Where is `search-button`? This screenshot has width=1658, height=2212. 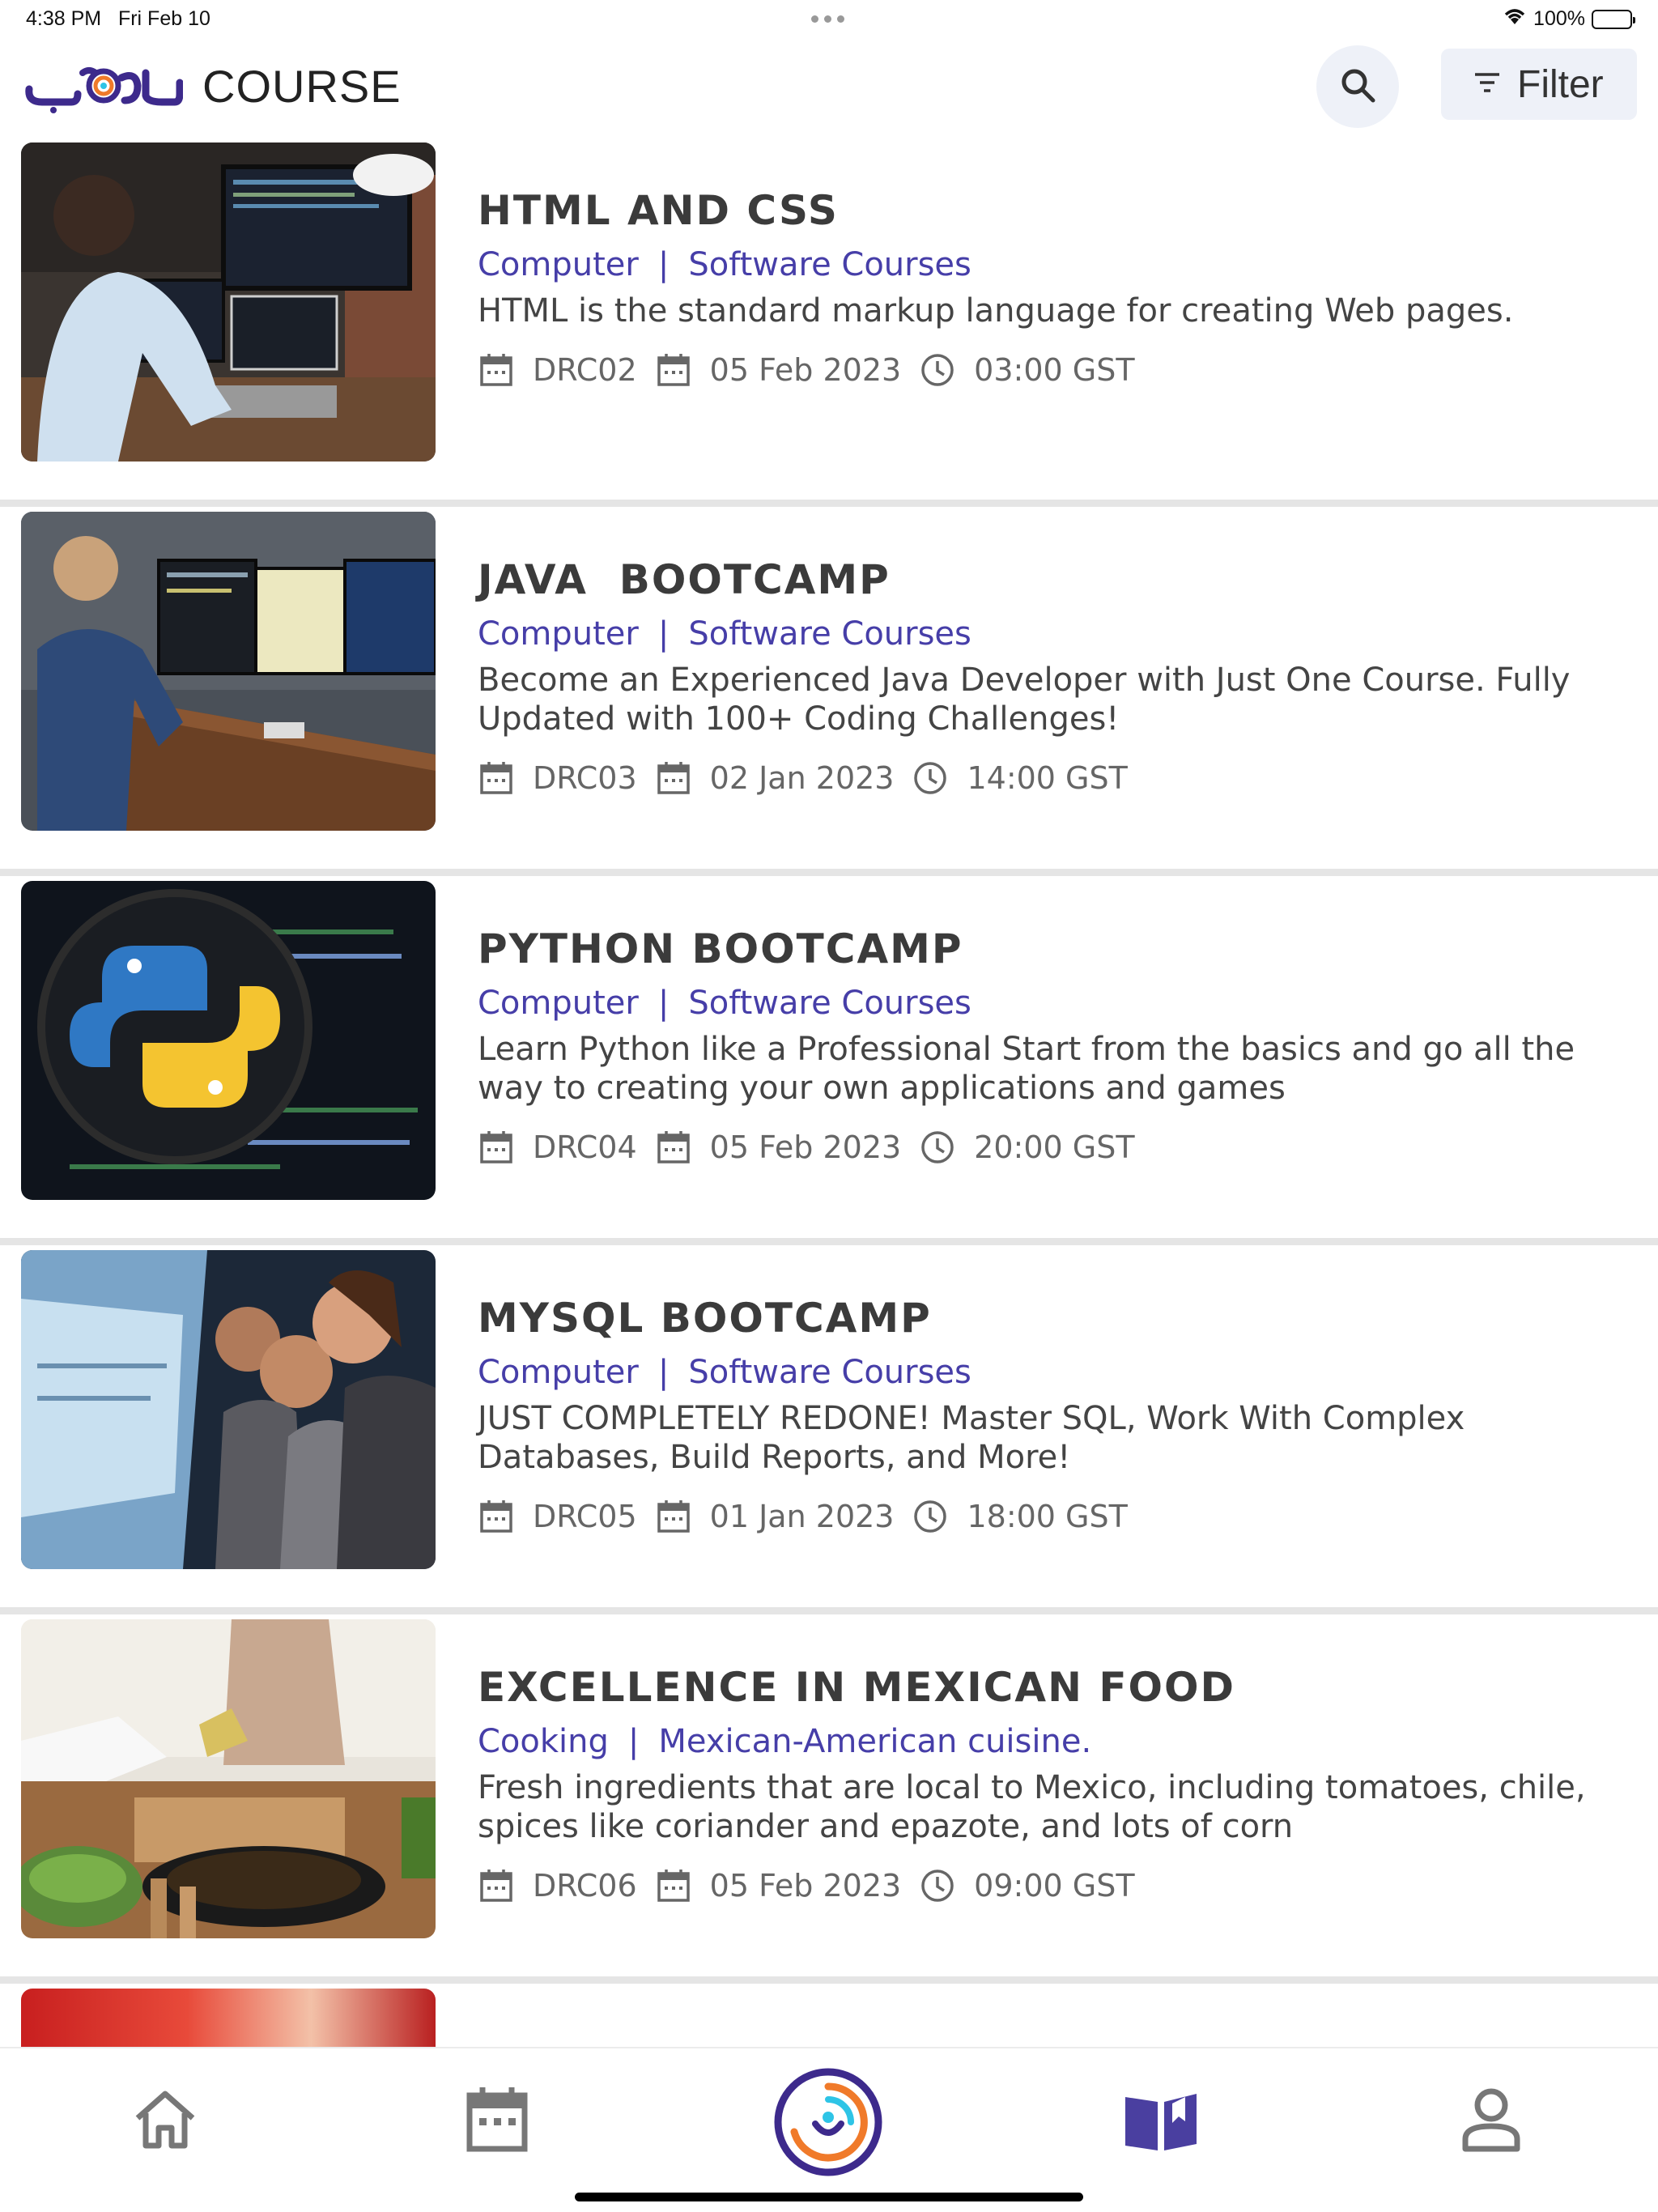 search-button is located at coordinates (1357, 87).